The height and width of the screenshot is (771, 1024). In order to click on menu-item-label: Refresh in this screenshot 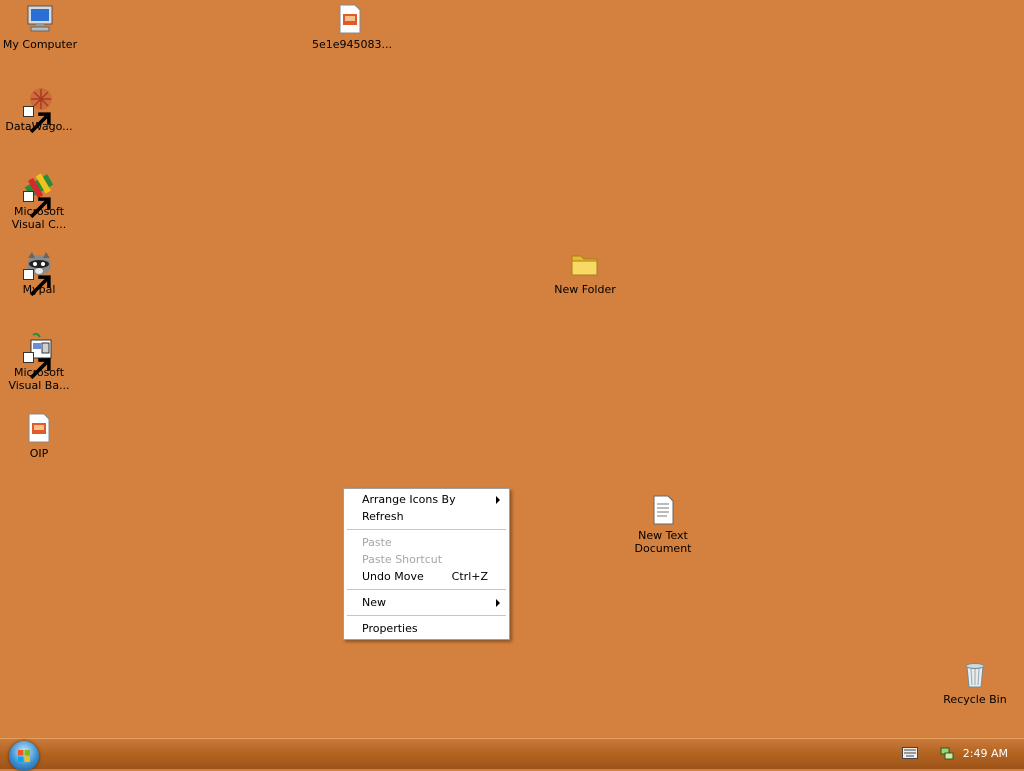, I will do `click(383, 516)`.